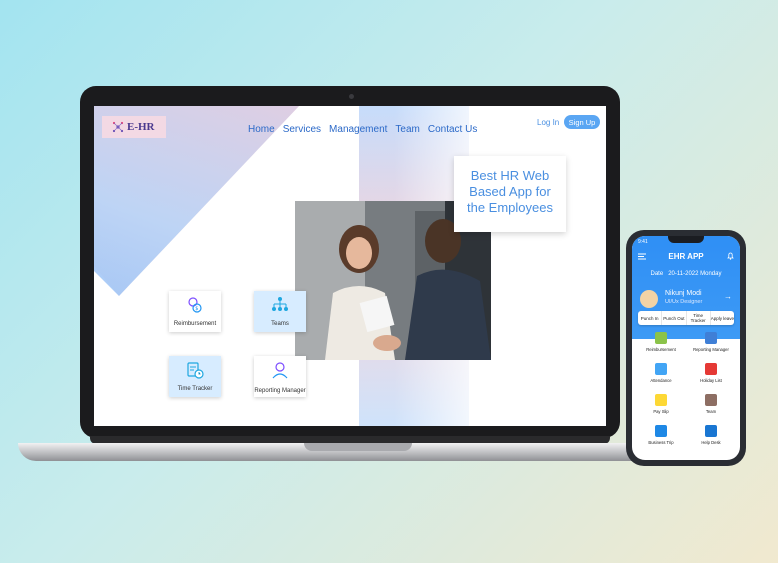 The width and height of the screenshot is (778, 563). I want to click on calendar-icon, so click(711, 369).